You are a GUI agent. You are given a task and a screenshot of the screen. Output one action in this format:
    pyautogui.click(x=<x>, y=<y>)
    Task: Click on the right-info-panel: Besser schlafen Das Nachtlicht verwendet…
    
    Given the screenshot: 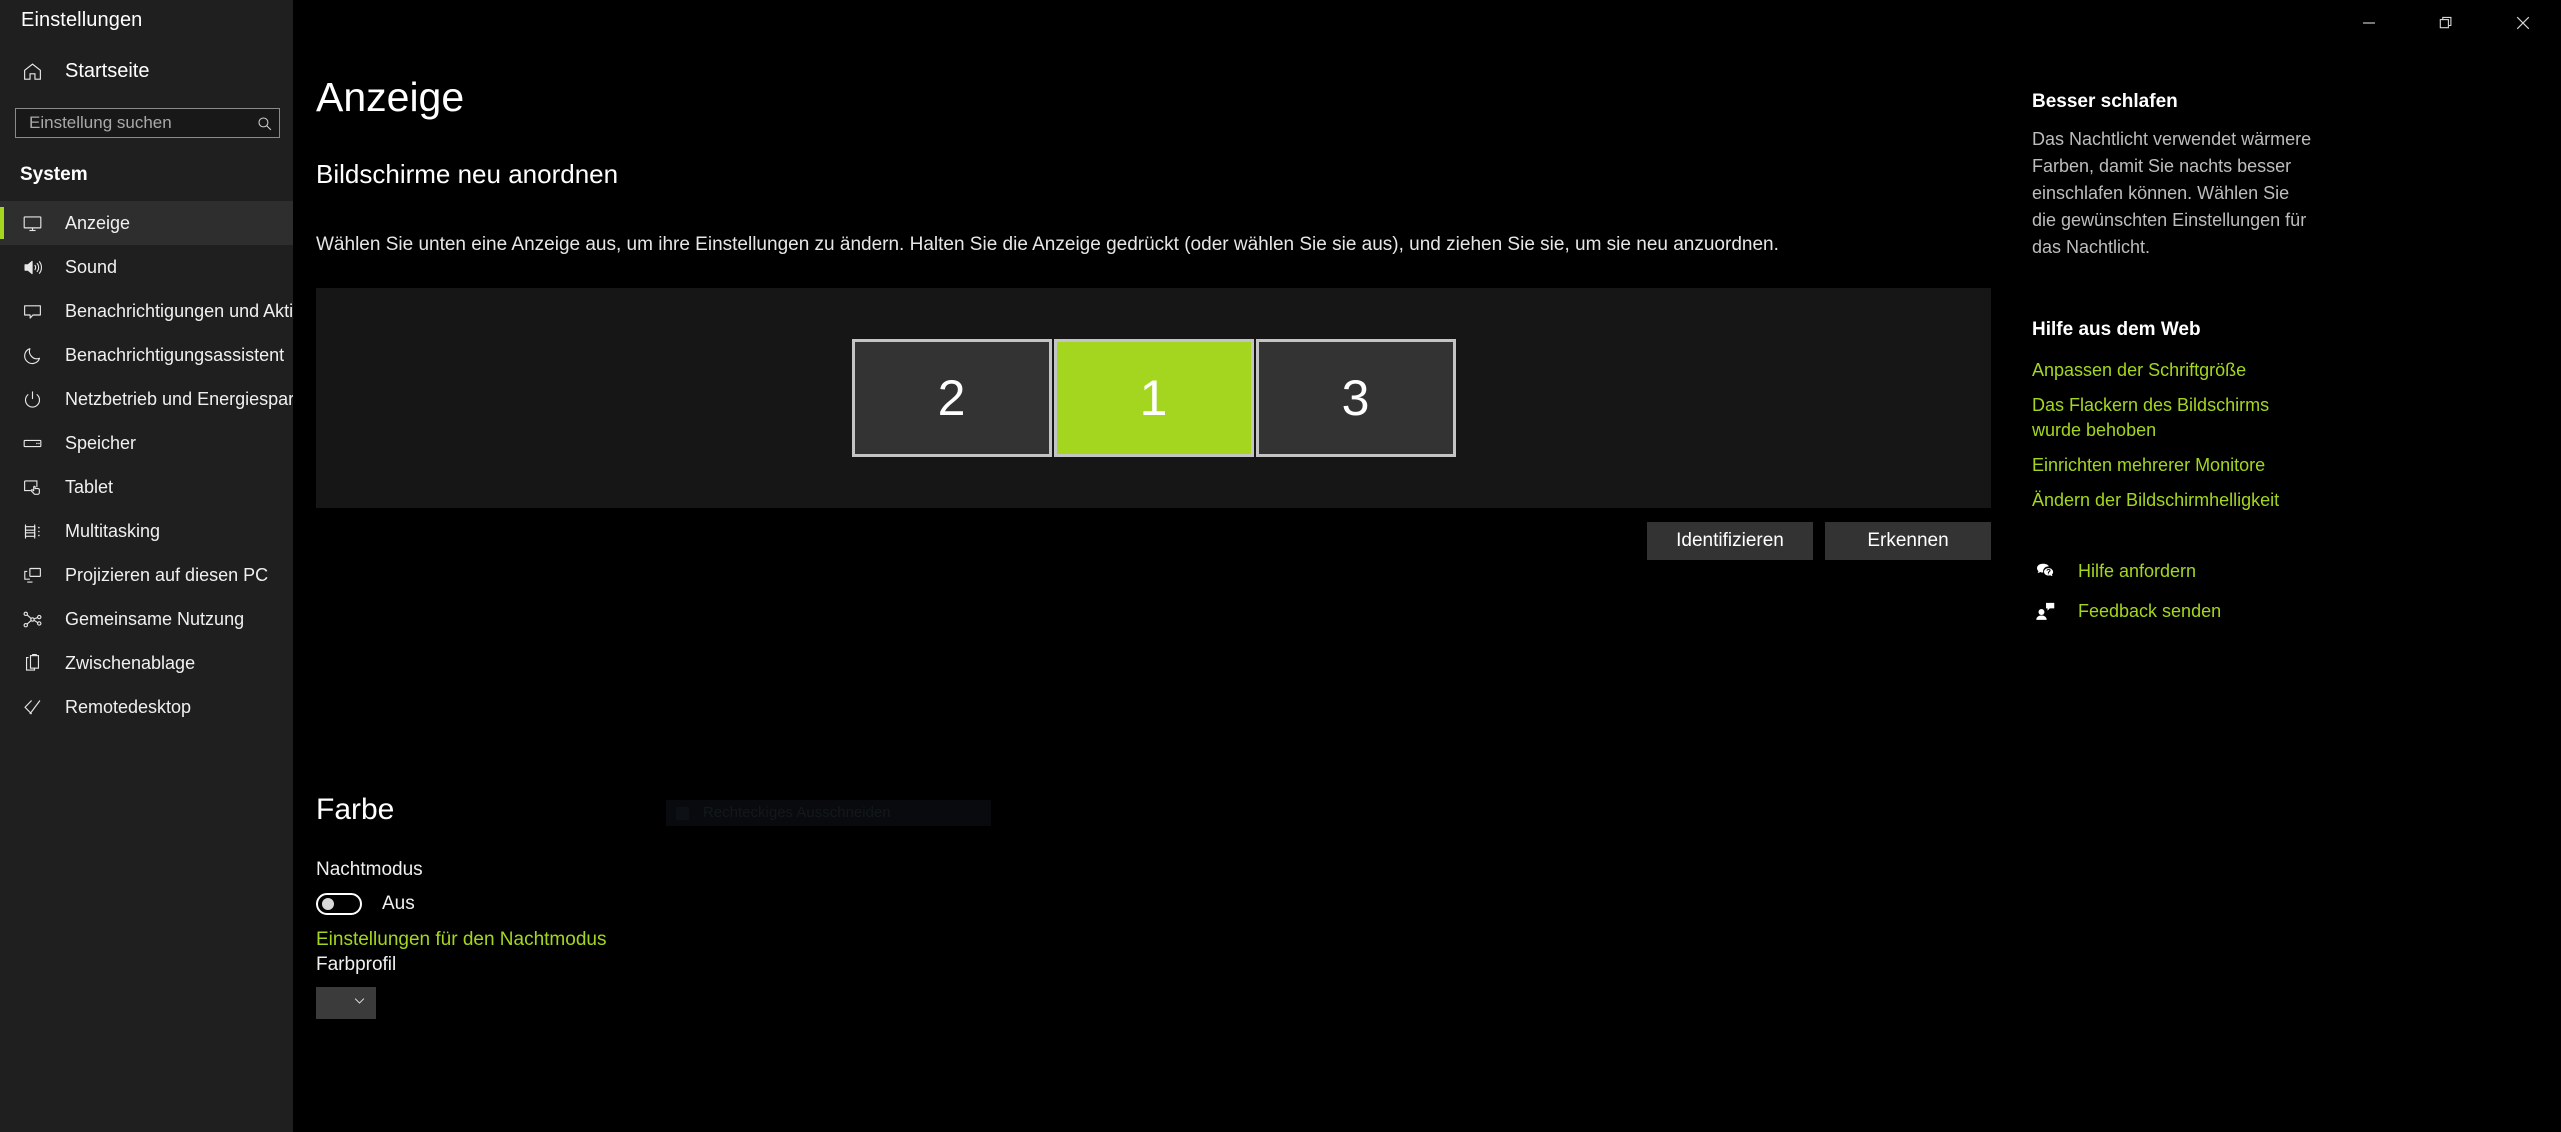 What is the action you would take?
    pyautogui.click(x=2172, y=356)
    